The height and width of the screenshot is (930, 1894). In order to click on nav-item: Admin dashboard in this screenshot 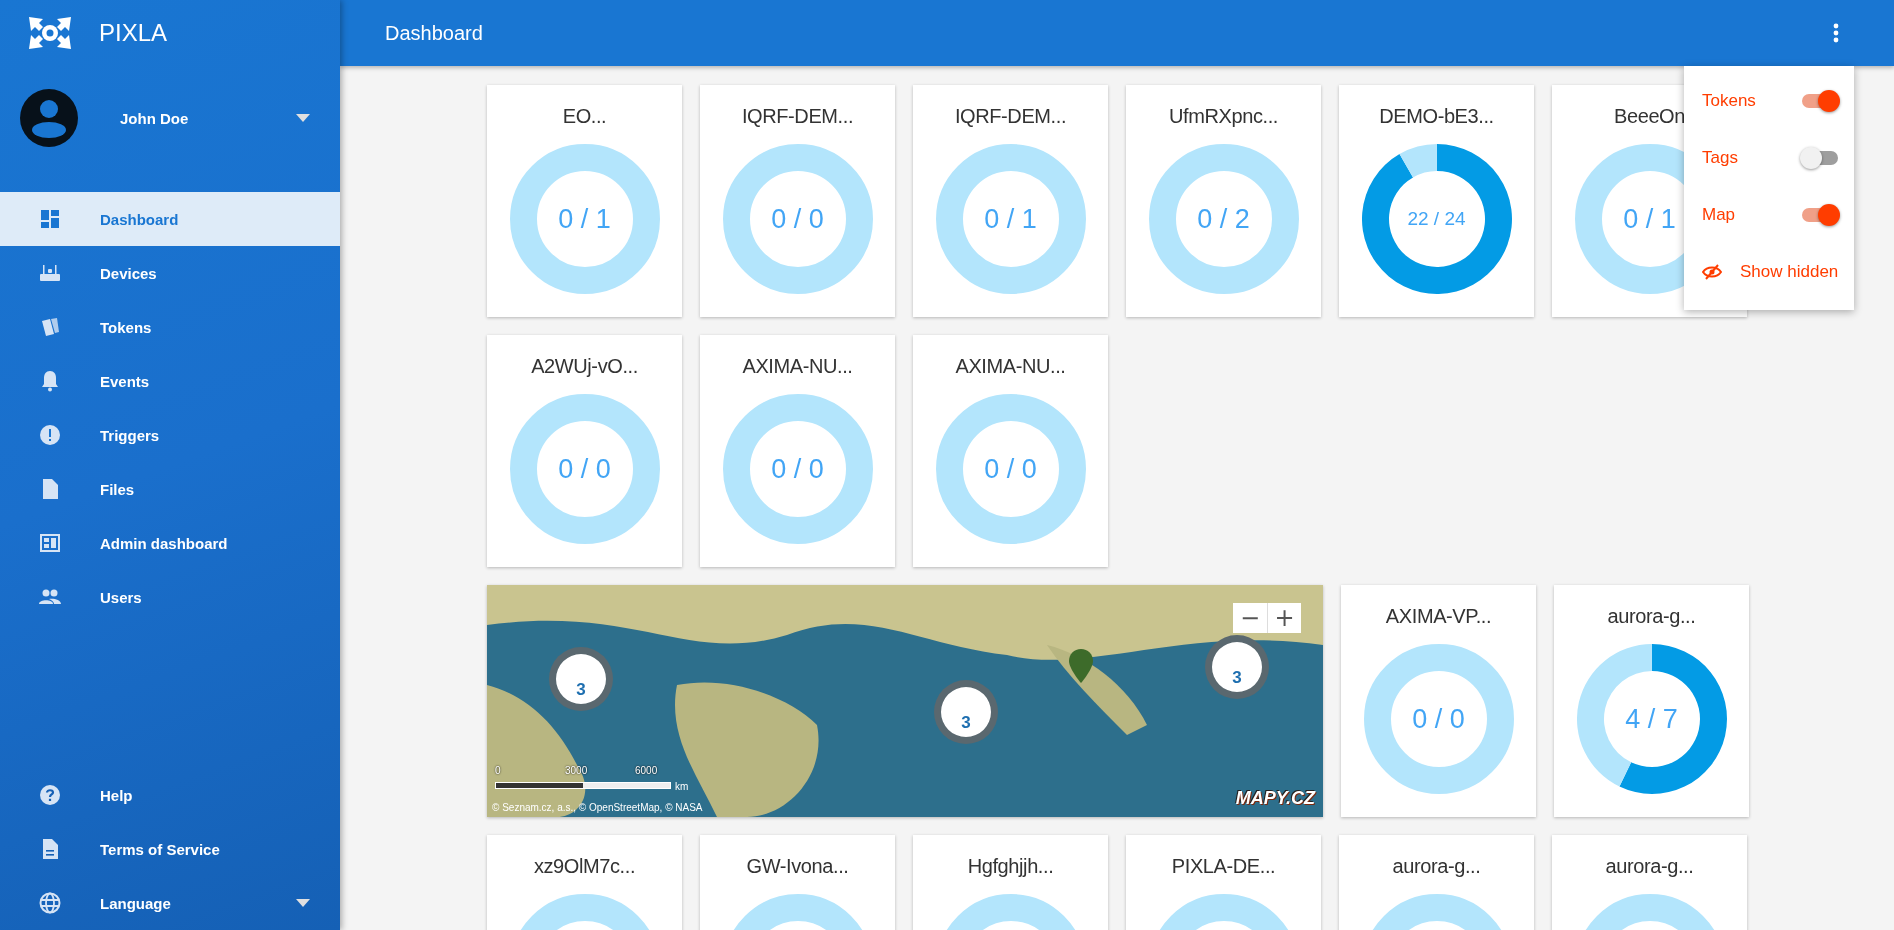, I will do `click(170, 543)`.